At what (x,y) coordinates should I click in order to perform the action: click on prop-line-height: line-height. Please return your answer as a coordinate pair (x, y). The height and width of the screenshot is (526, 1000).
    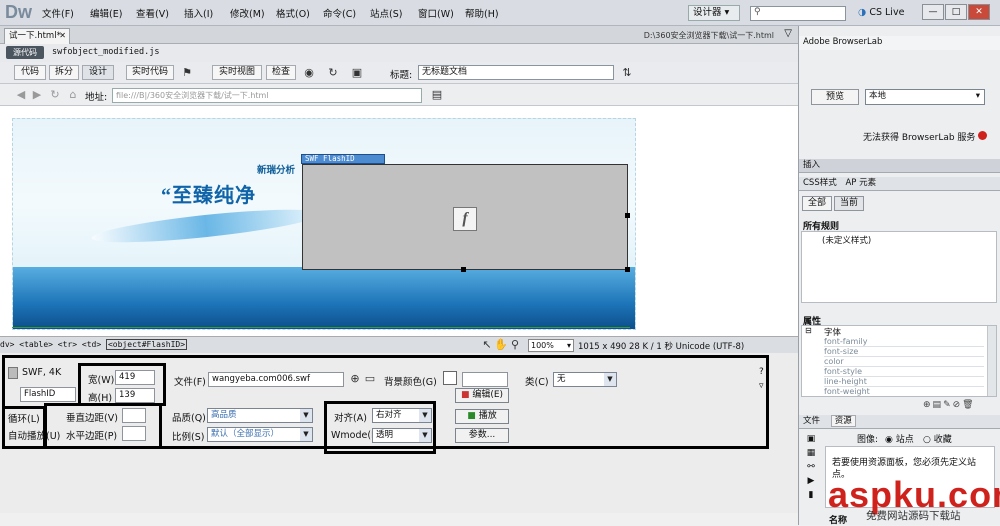
    Looking at the image, I should click on (904, 382).